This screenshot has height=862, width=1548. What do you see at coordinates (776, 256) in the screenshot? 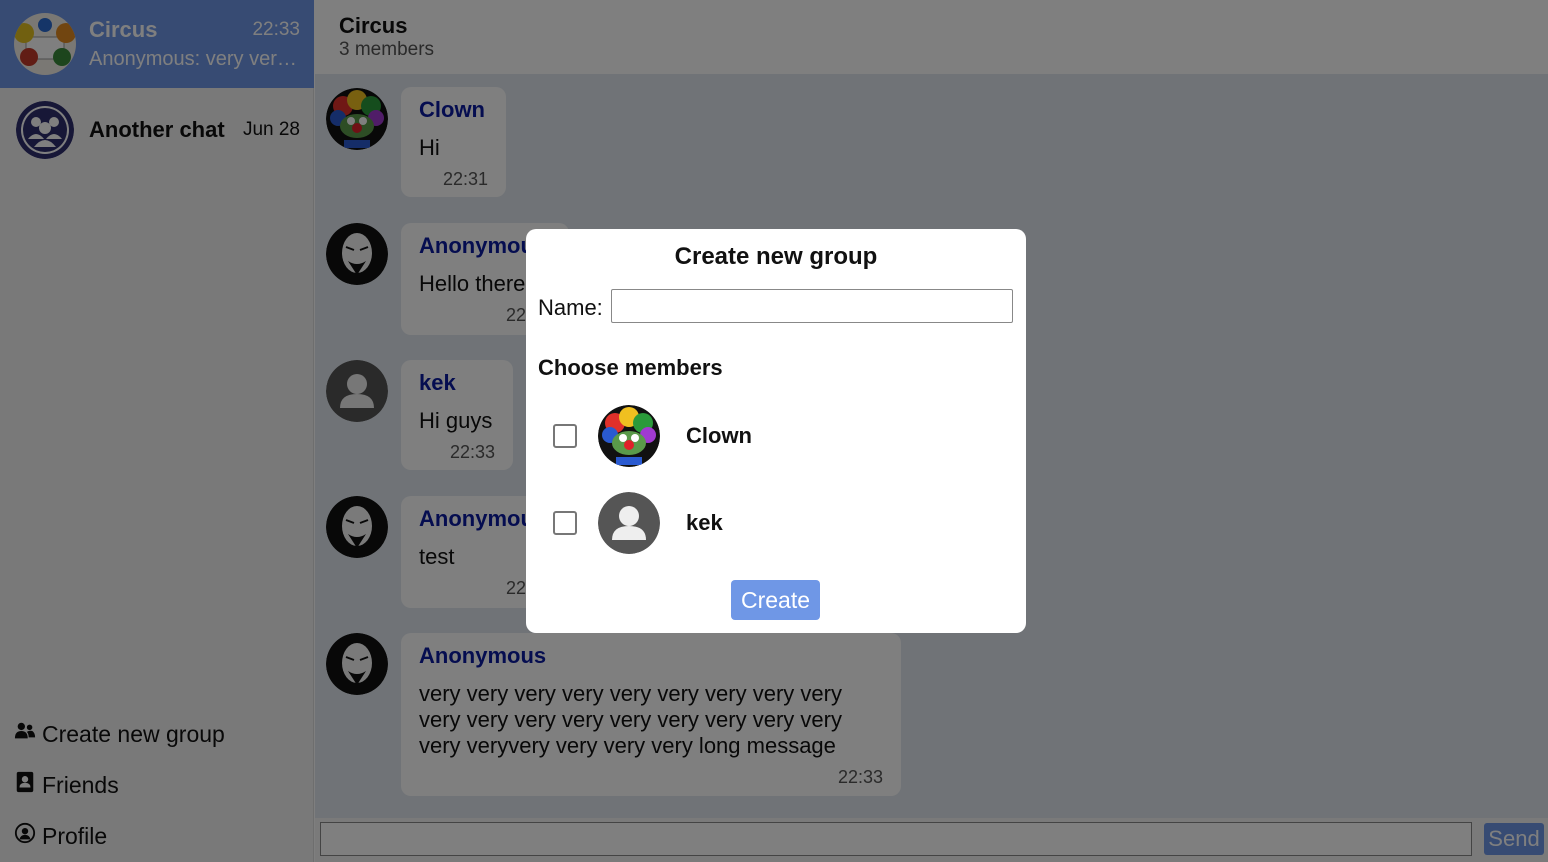
I see `dialog-title: Create new group` at bounding box center [776, 256].